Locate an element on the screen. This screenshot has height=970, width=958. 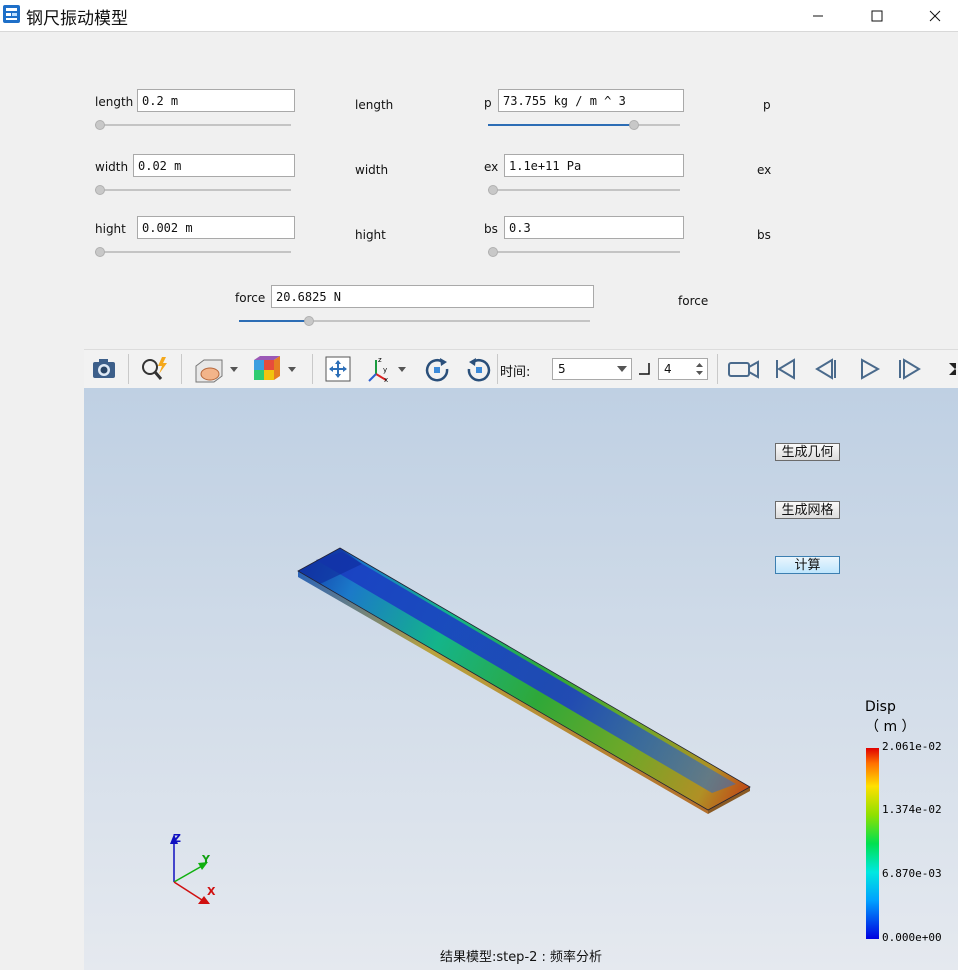
minimize-button is located at coordinates (818, 15).